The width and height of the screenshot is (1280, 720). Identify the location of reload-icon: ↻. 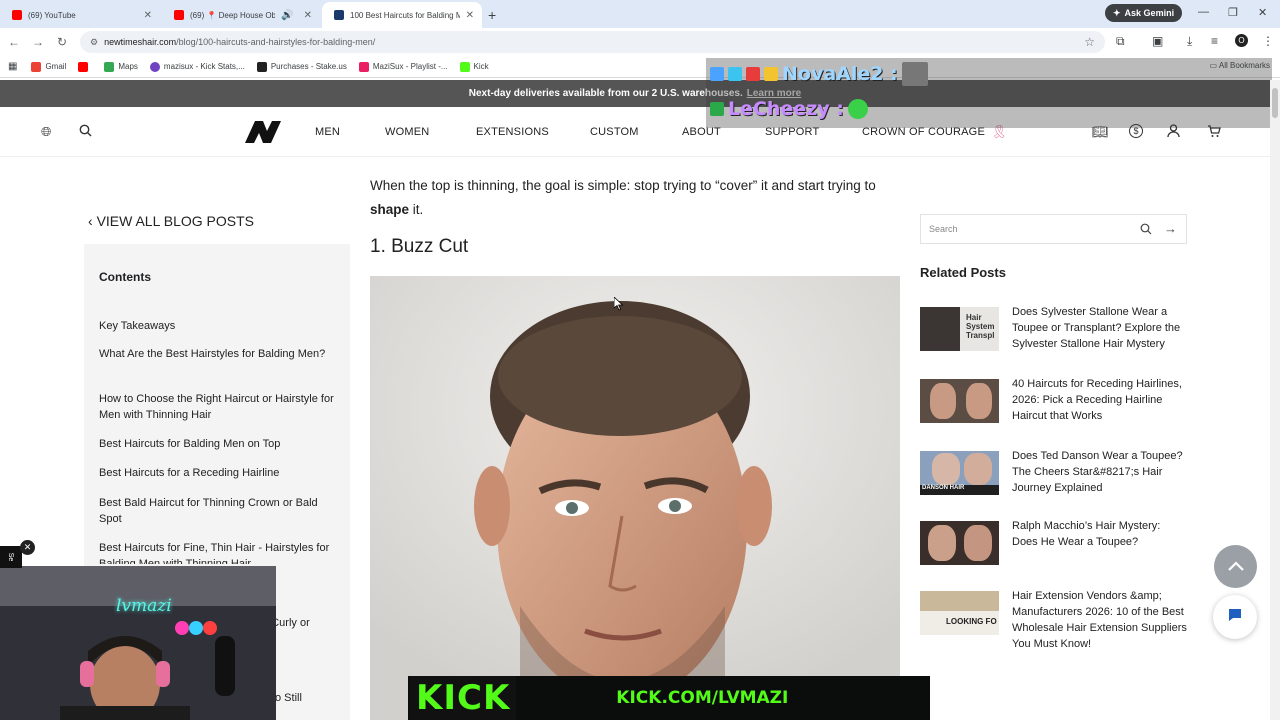
(62, 42).